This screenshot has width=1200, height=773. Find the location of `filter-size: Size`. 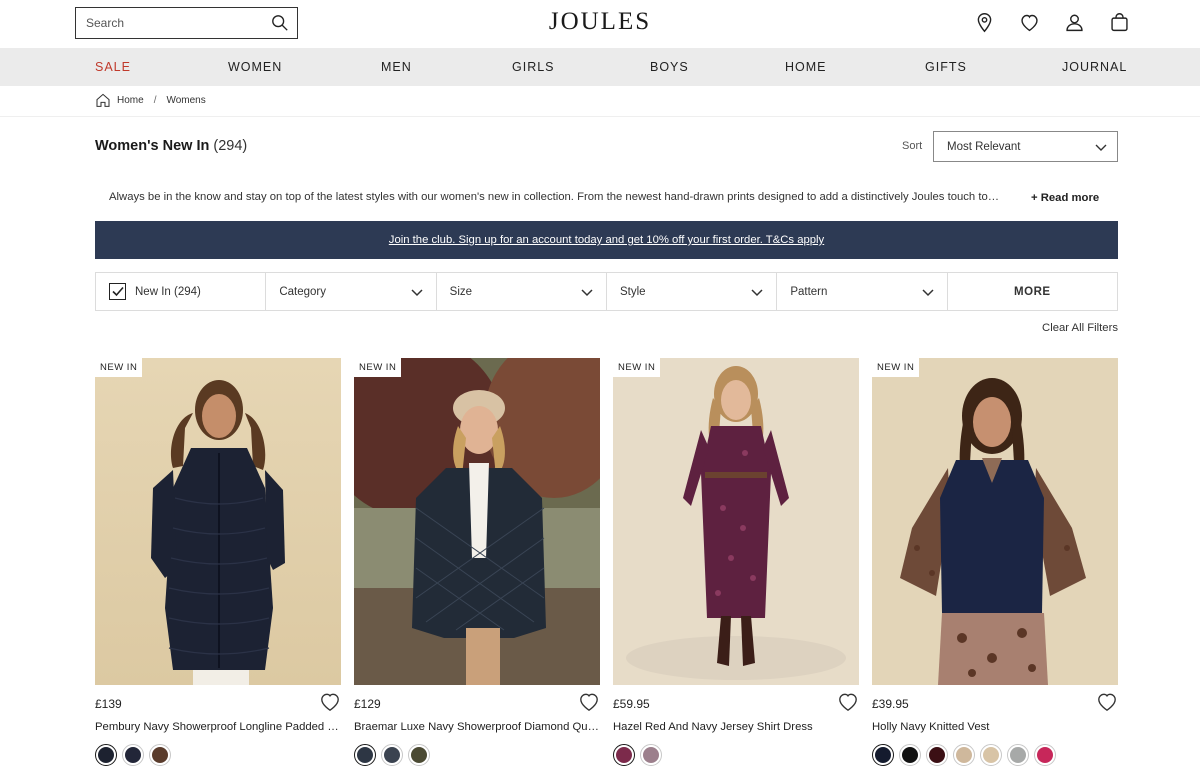

filter-size: Size is located at coordinates (522, 291).